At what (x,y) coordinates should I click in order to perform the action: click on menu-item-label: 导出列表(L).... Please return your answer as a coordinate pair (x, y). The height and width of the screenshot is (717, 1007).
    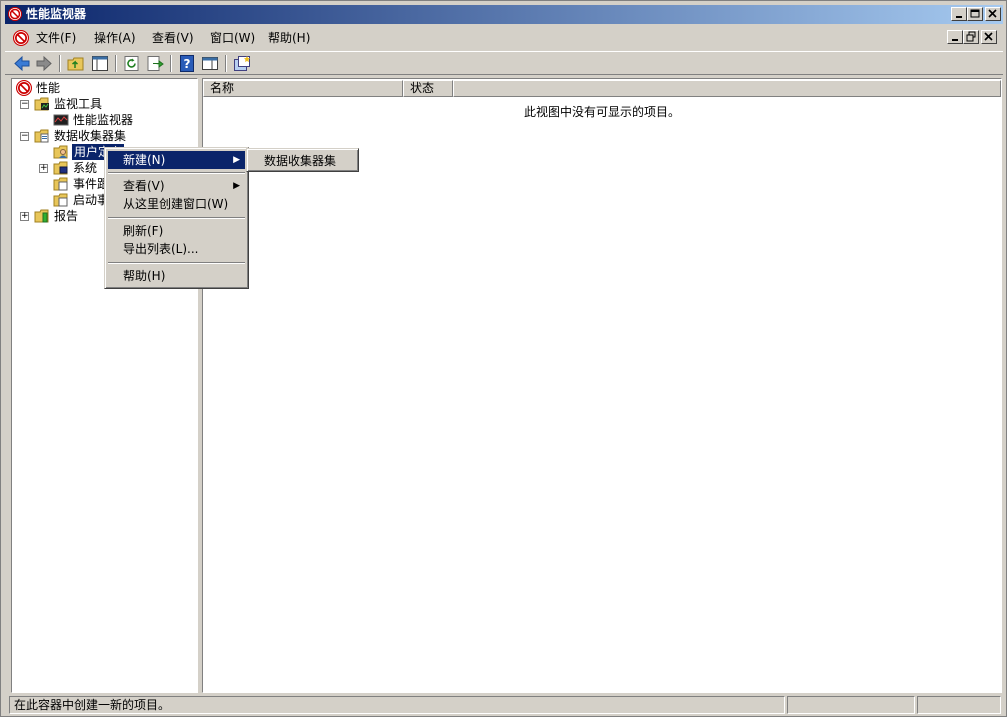
    Looking at the image, I should click on (161, 249).